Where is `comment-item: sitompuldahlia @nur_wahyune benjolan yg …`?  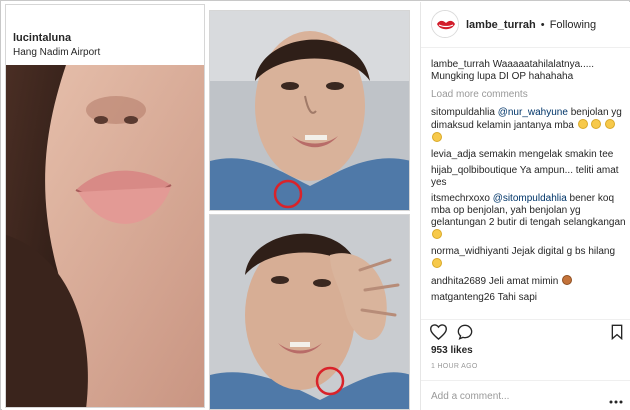
comment-item: sitompuldahlia @nur_wahyune benjolan yg … is located at coordinates (528, 126).